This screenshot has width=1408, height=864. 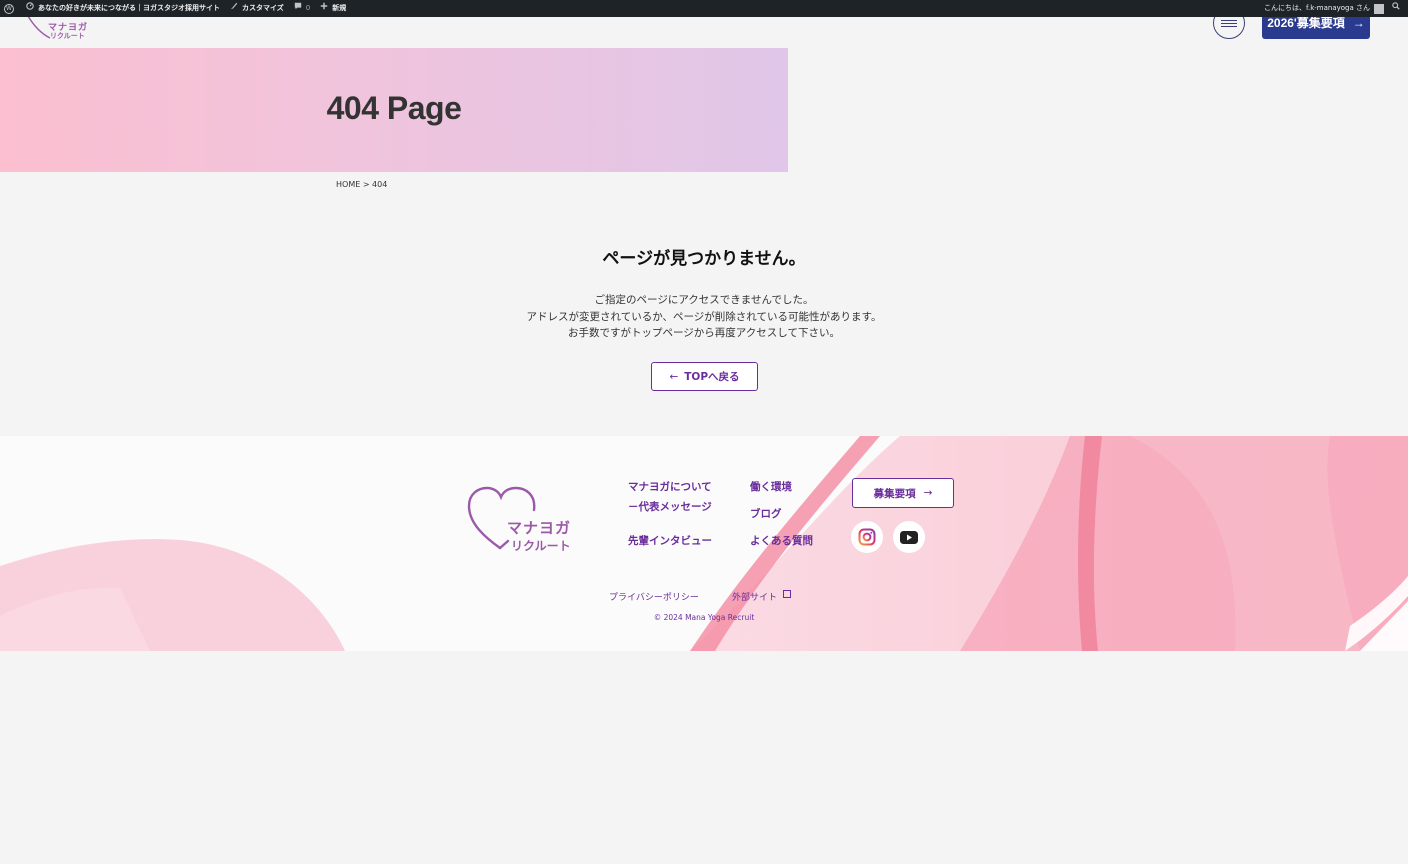 I want to click on admin-comments-count: 0, so click(x=308, y=8).